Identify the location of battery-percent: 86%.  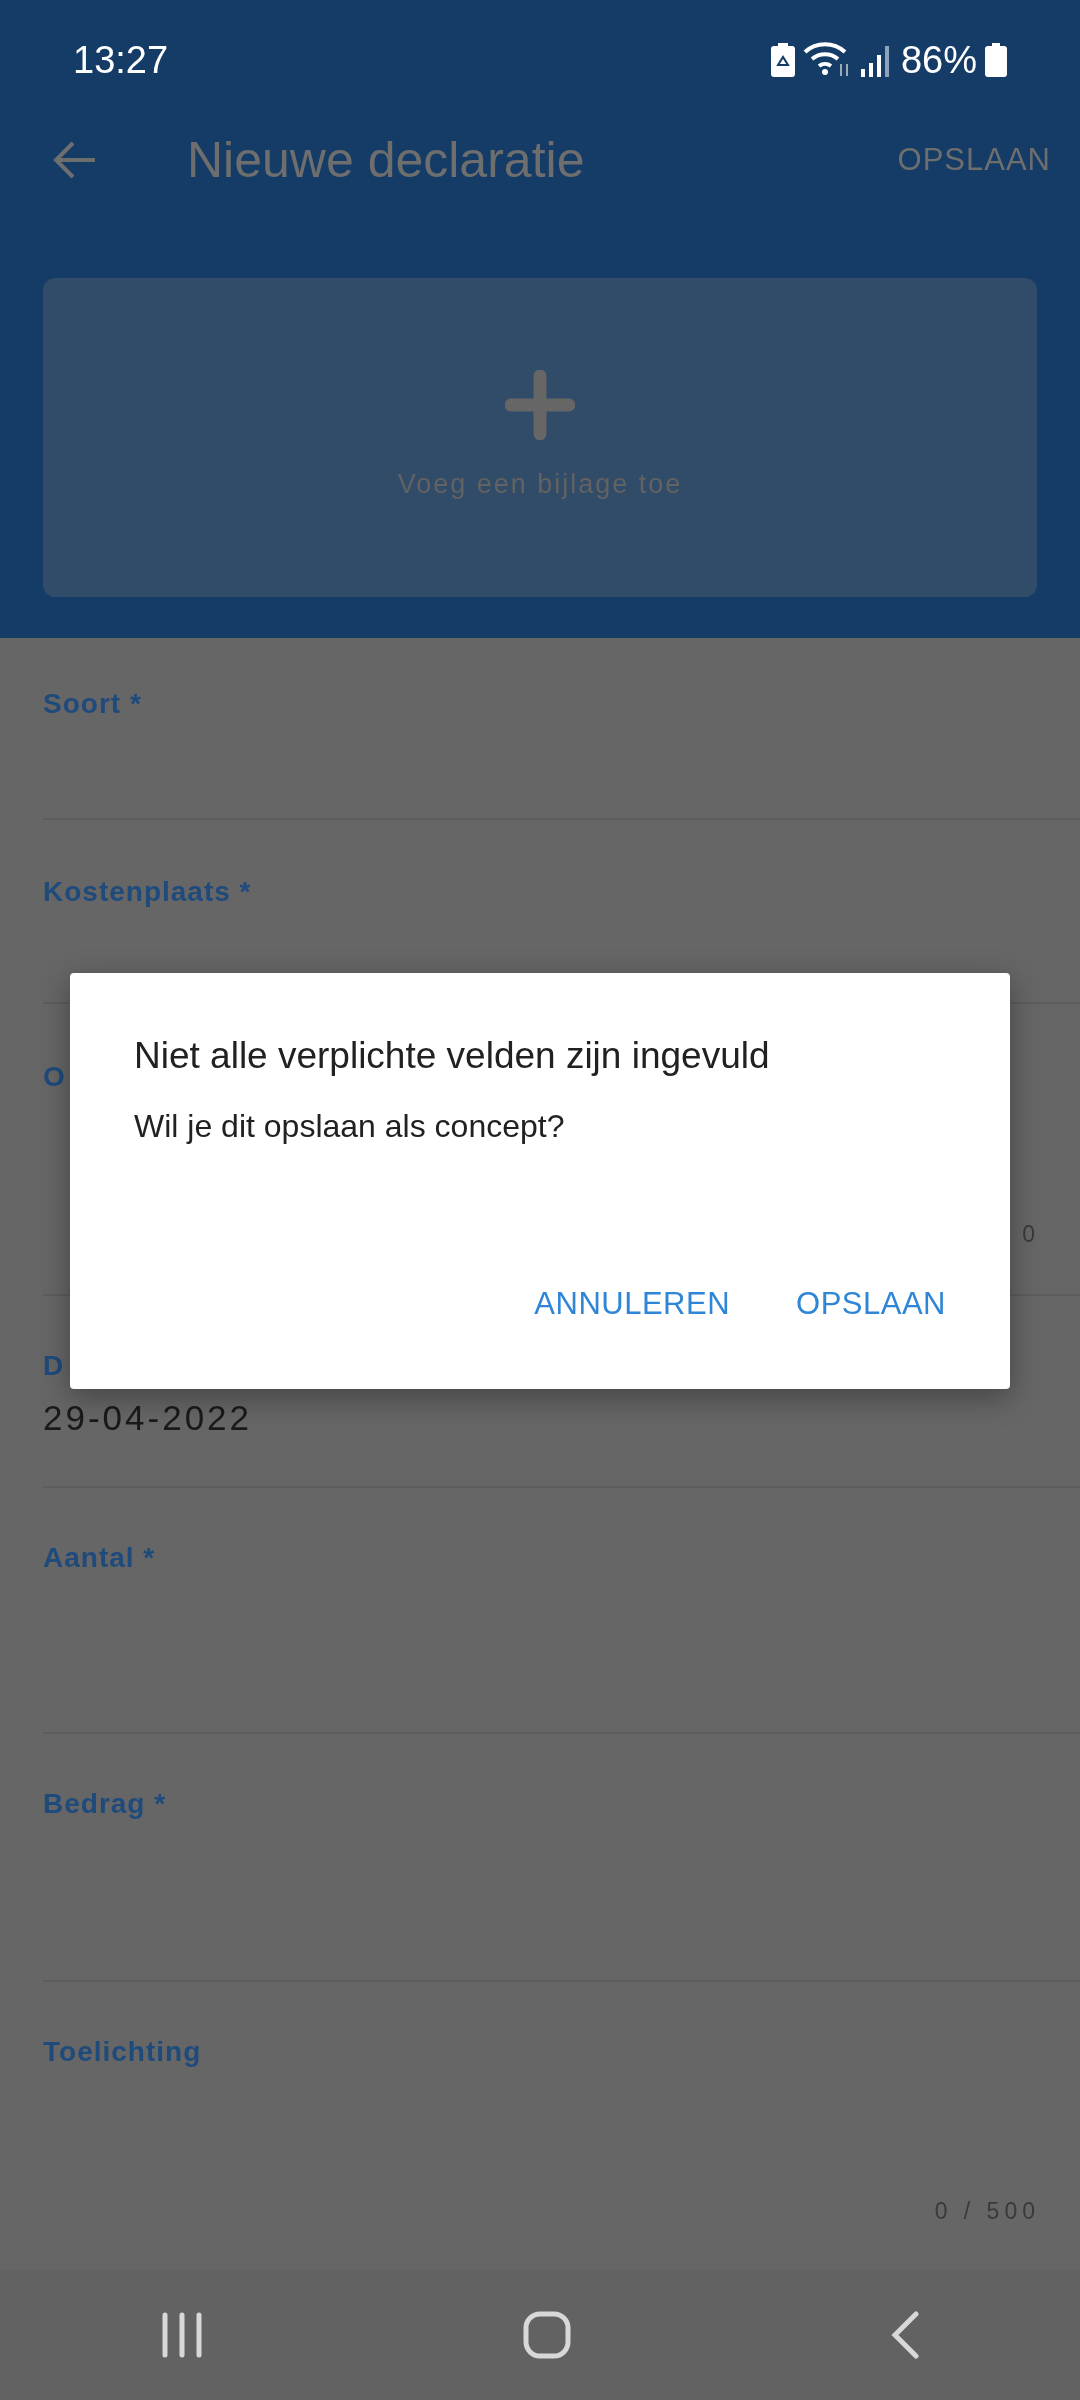
(938, 60).